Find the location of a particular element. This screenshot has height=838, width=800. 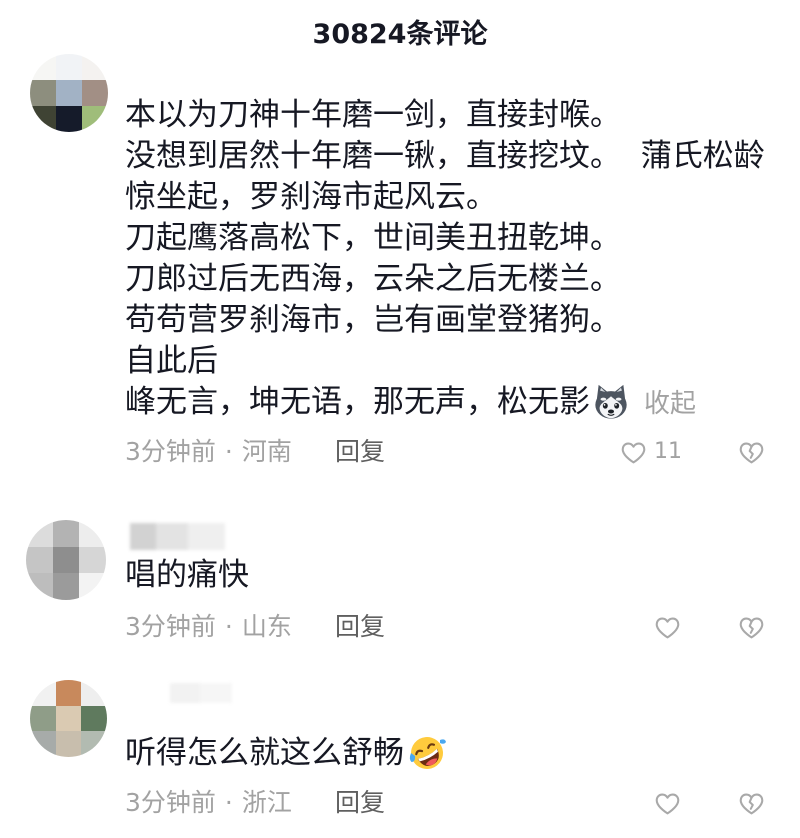

comment-line: 自此后 is located at coordinates (171, 361).